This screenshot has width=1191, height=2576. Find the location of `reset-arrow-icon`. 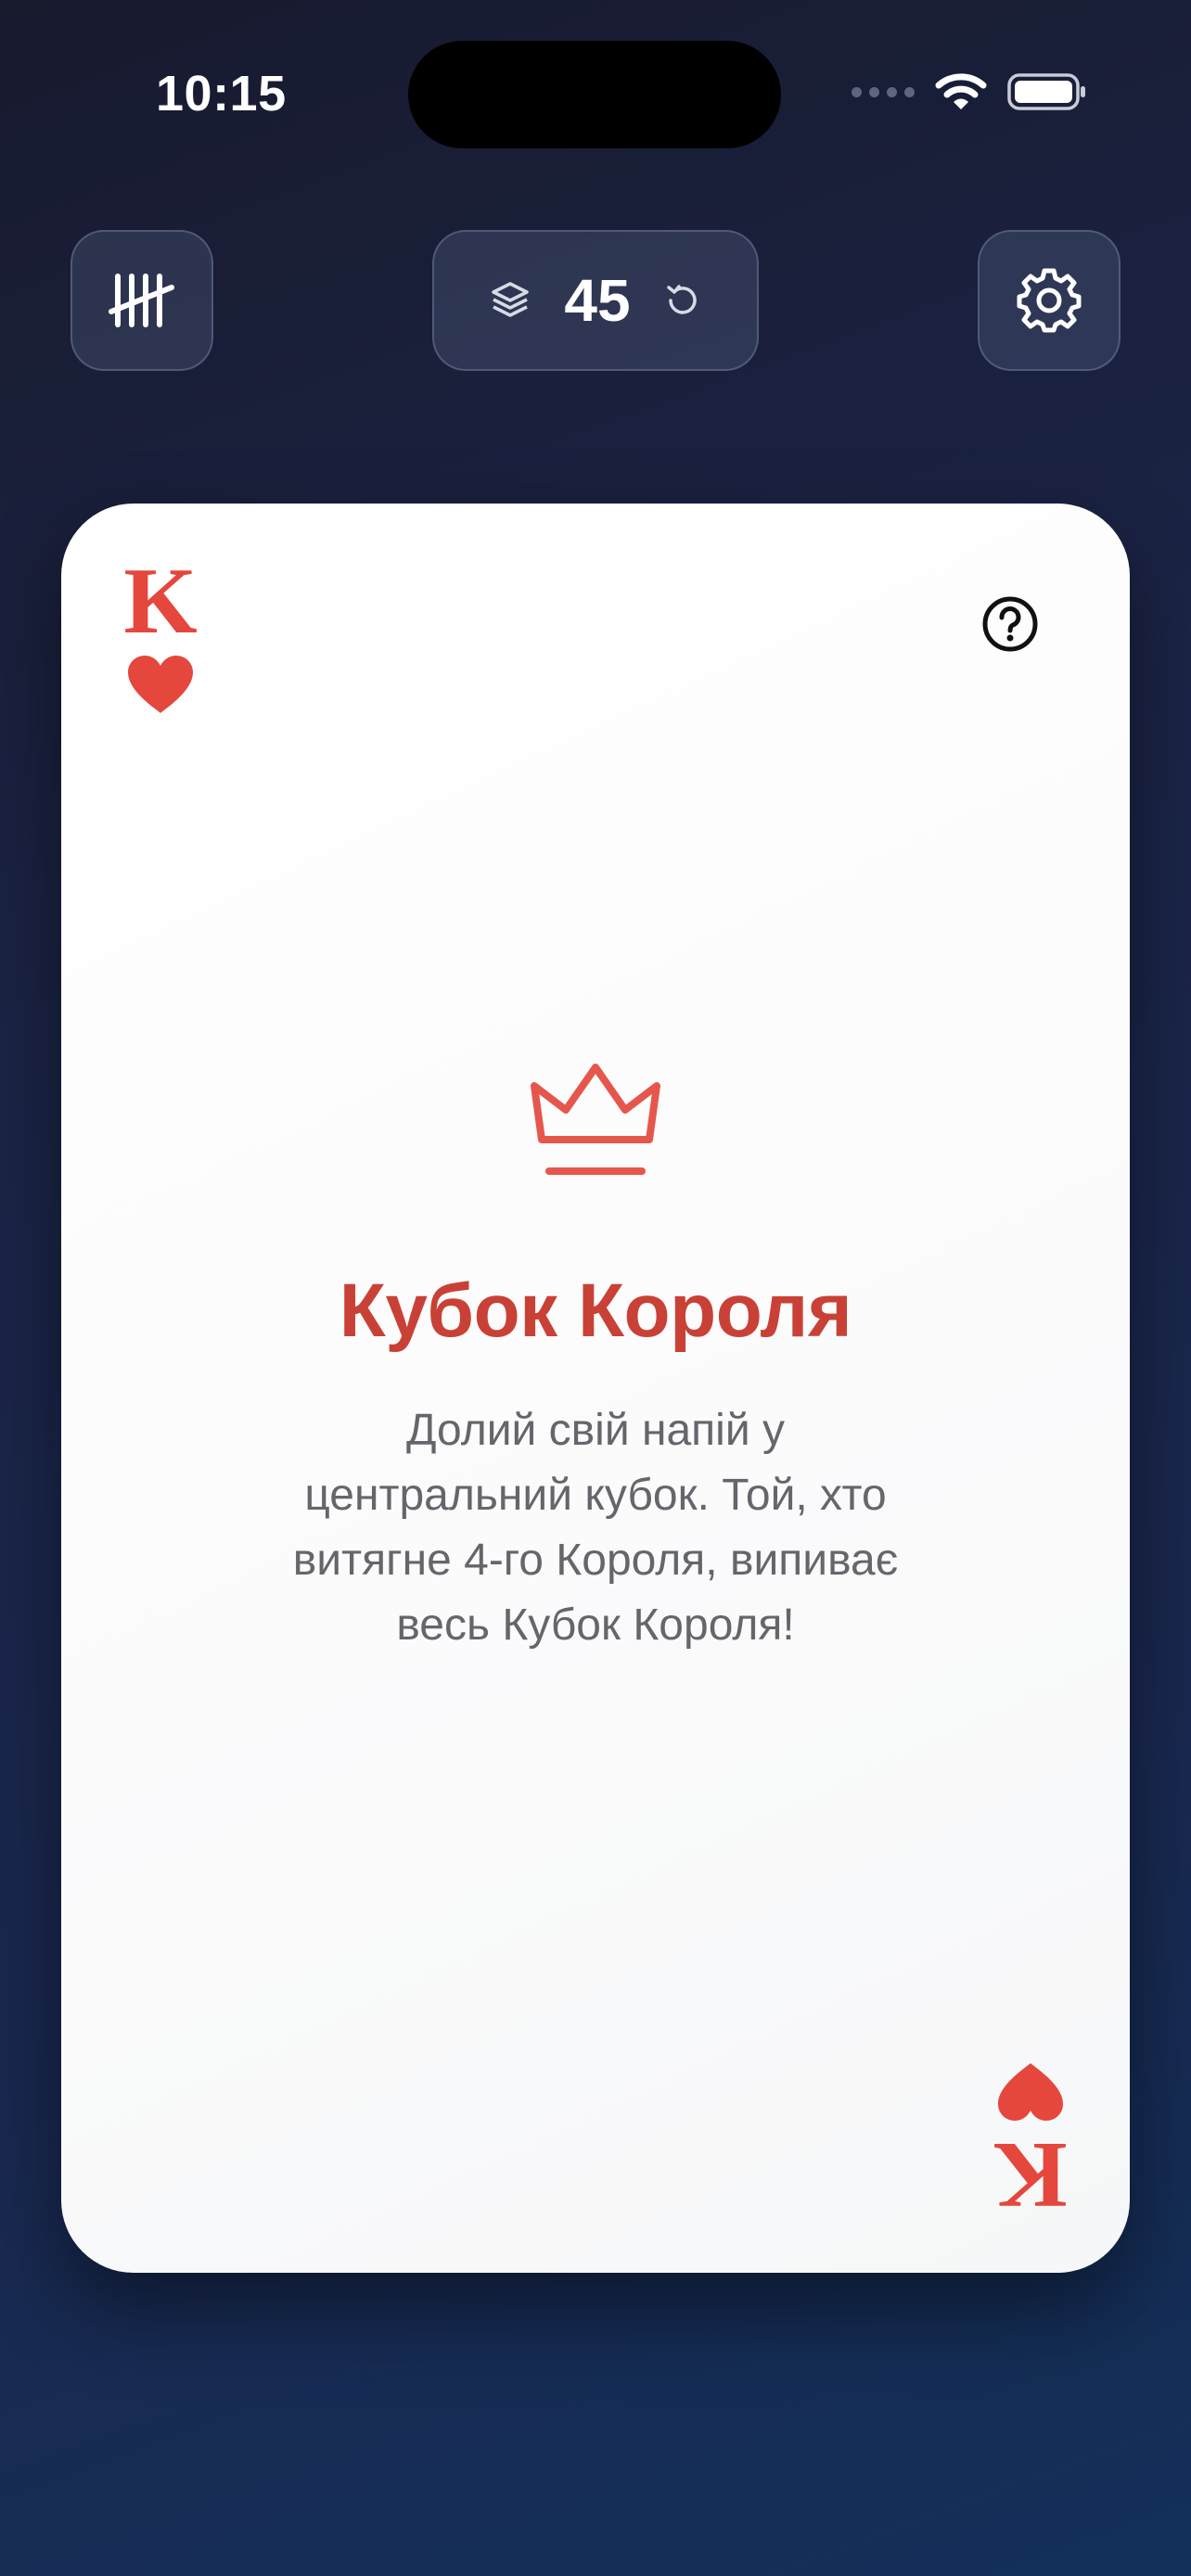

reset-arrow-icon is located at coordinates (682, 301).